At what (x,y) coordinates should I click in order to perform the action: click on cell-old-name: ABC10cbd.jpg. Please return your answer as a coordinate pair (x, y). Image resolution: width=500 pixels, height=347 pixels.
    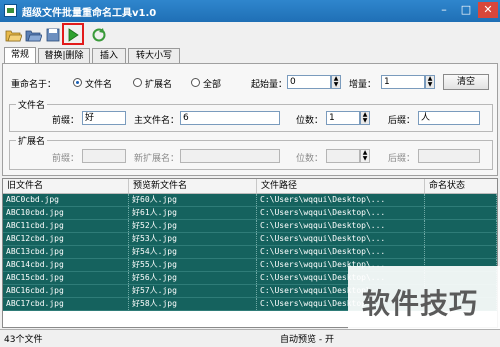
    Looking at the image, I should click on (66, 213).